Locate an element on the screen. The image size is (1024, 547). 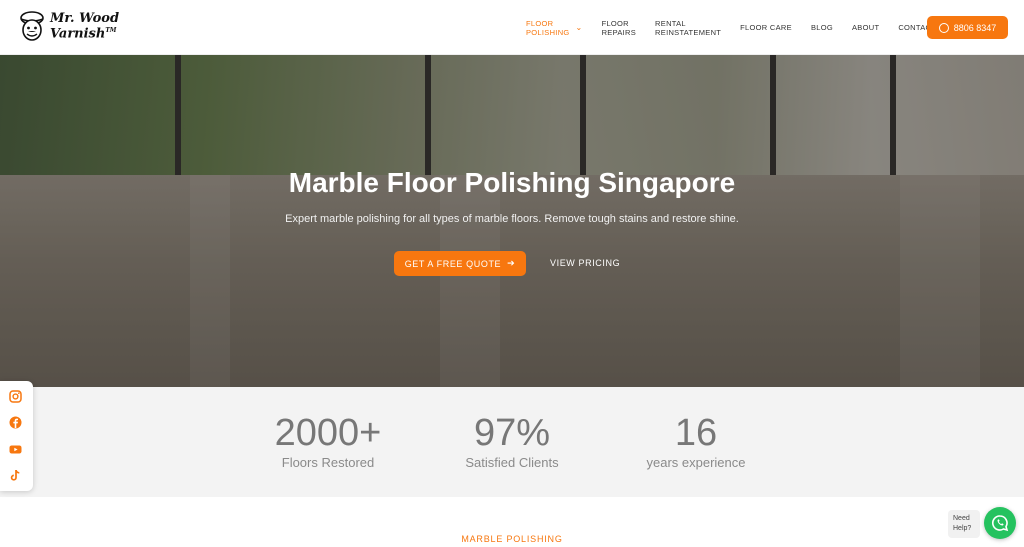
brand-logo: Mr. Wood VarnishTM is located at coordinates (68, 27).